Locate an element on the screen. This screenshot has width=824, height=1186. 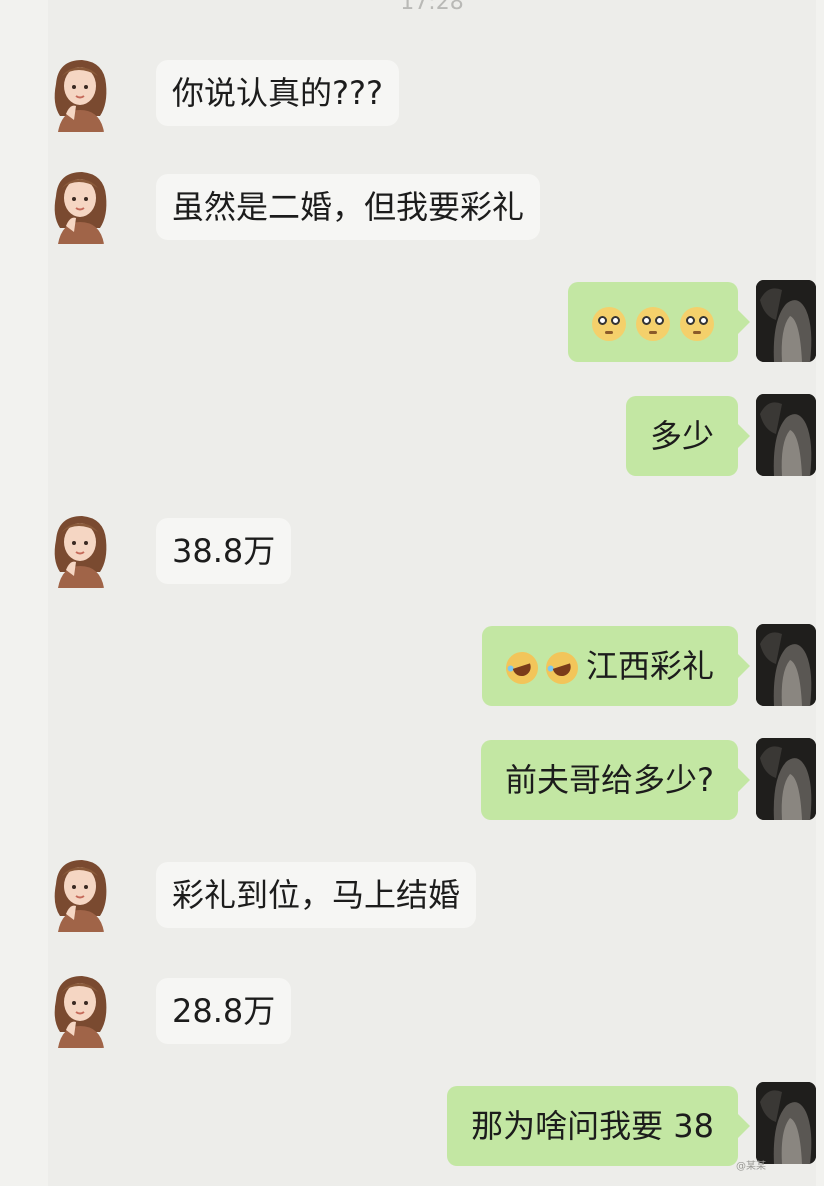
message-bubble-received: 彩礼到位，马上结婚 is located at coordinates (316, 895).